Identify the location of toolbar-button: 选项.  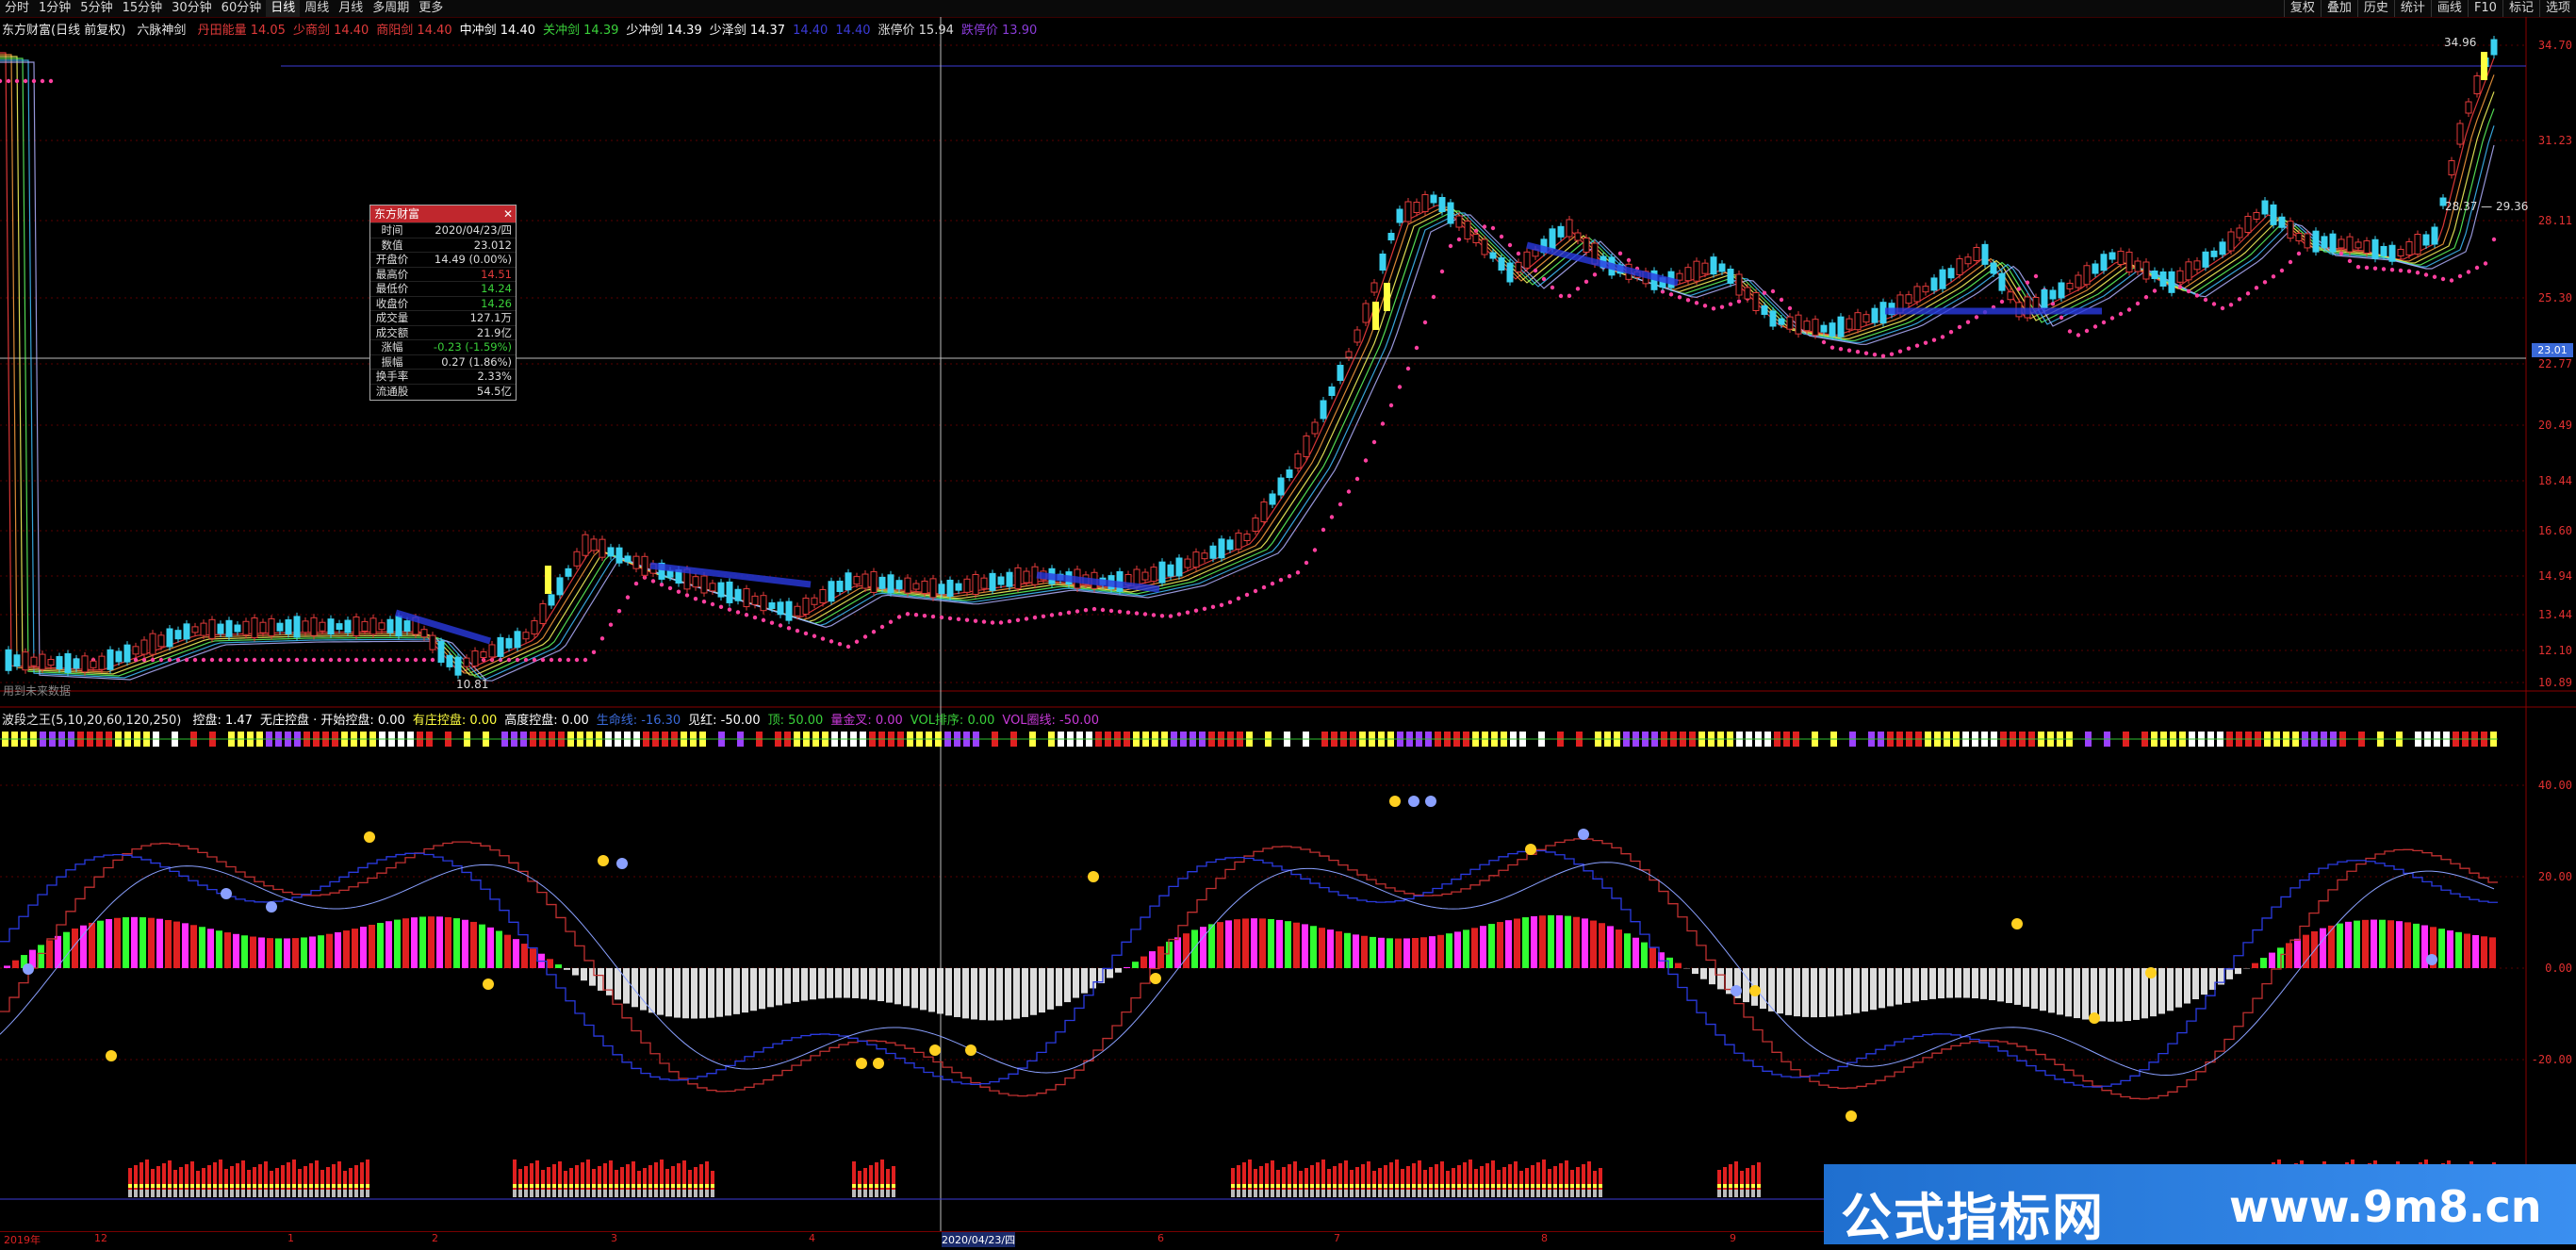
(2557, 8).